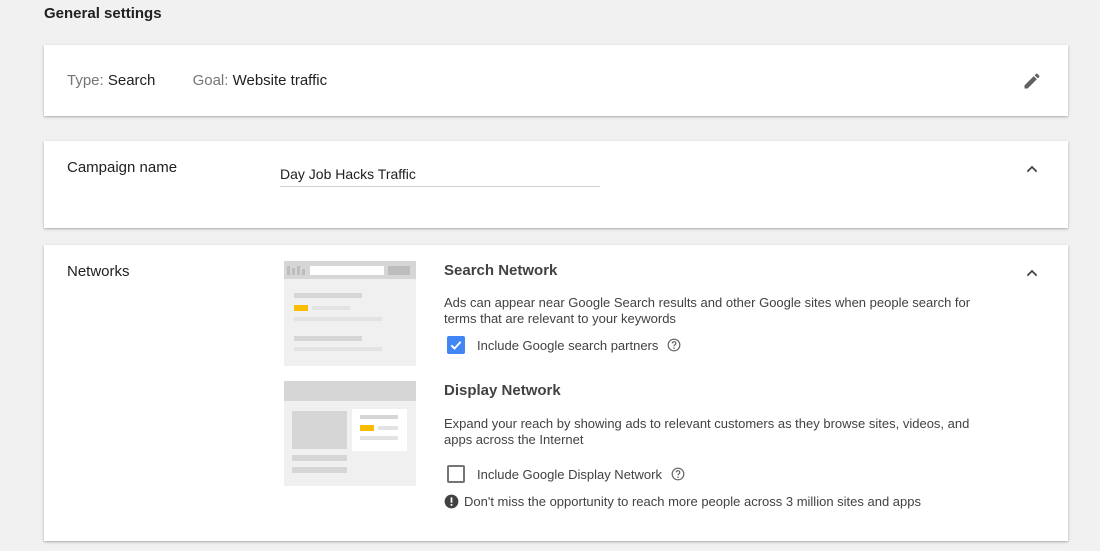 This screenshot has width=1100, height=551. What do you see at coordinates (456, 474) in the screenshot?
I see `display-network-checkbox` at bounding box center [456, 474].